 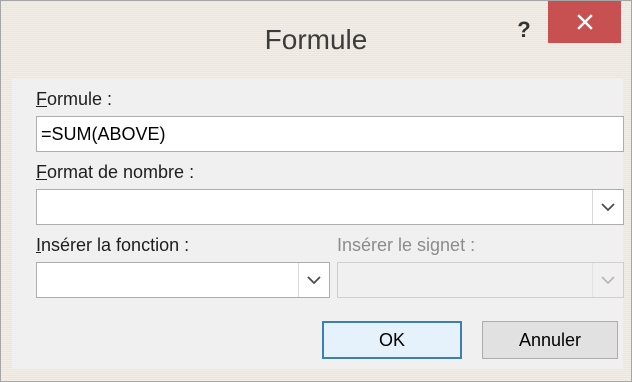 I want to click on help-button: ?, so click(x=524, y=30).